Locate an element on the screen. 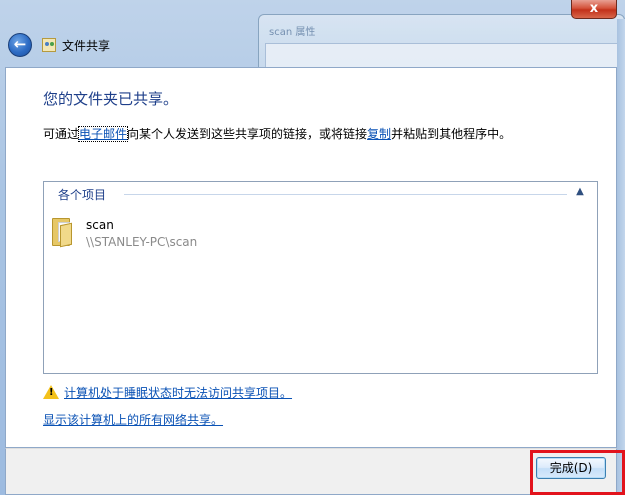 The height and width of the screenshot is (495, 625). close-button: x is located at coordinates (594, 9).